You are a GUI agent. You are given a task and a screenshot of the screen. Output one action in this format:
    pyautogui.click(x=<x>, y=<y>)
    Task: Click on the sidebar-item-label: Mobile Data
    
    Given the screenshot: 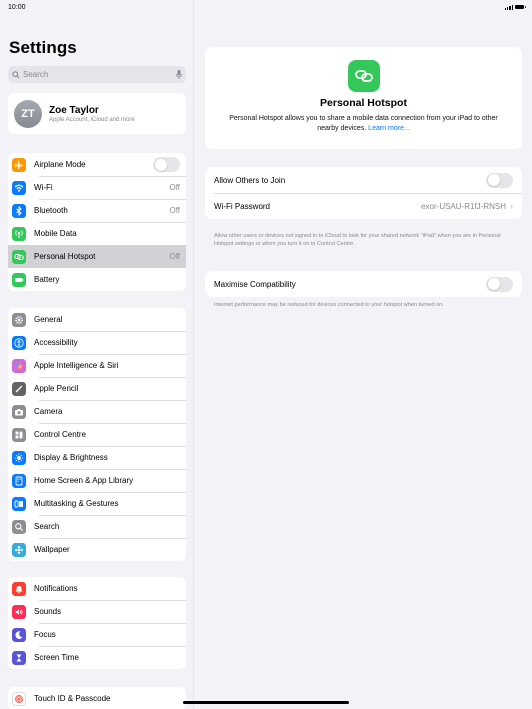 What is the action you would take?
    pyautogui.click(x=55, y=233)
    